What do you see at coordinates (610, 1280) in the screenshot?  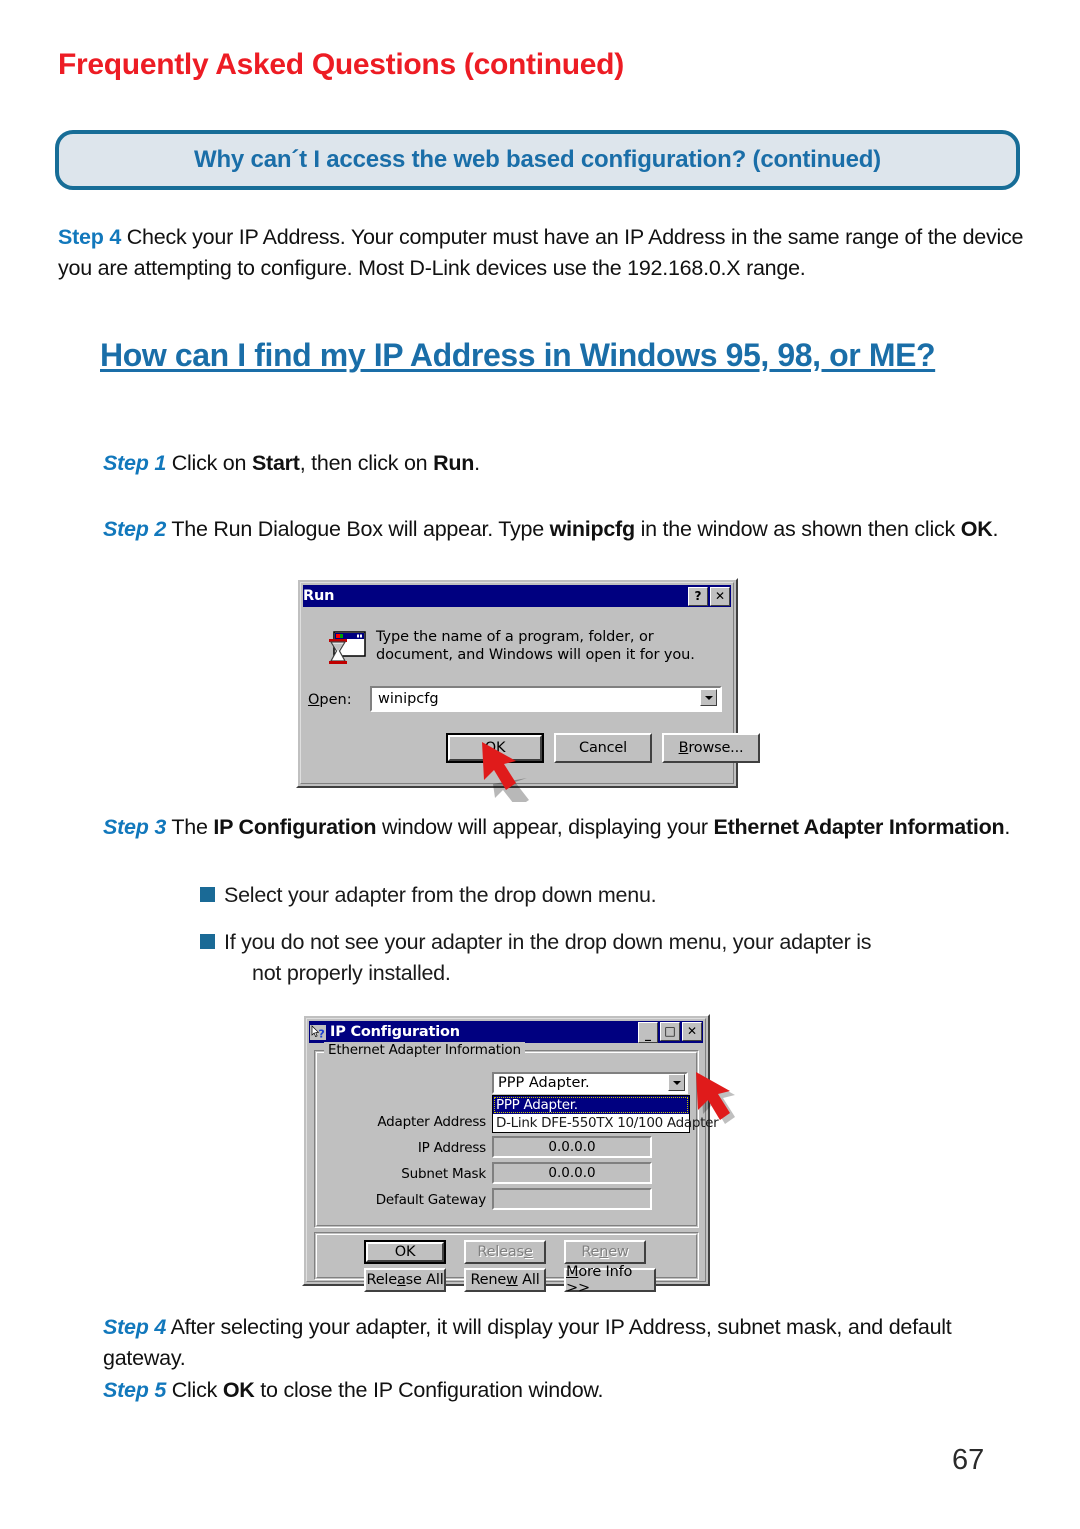 I see `more-info-button: More Info >>` at bounding box center [610, 1280].